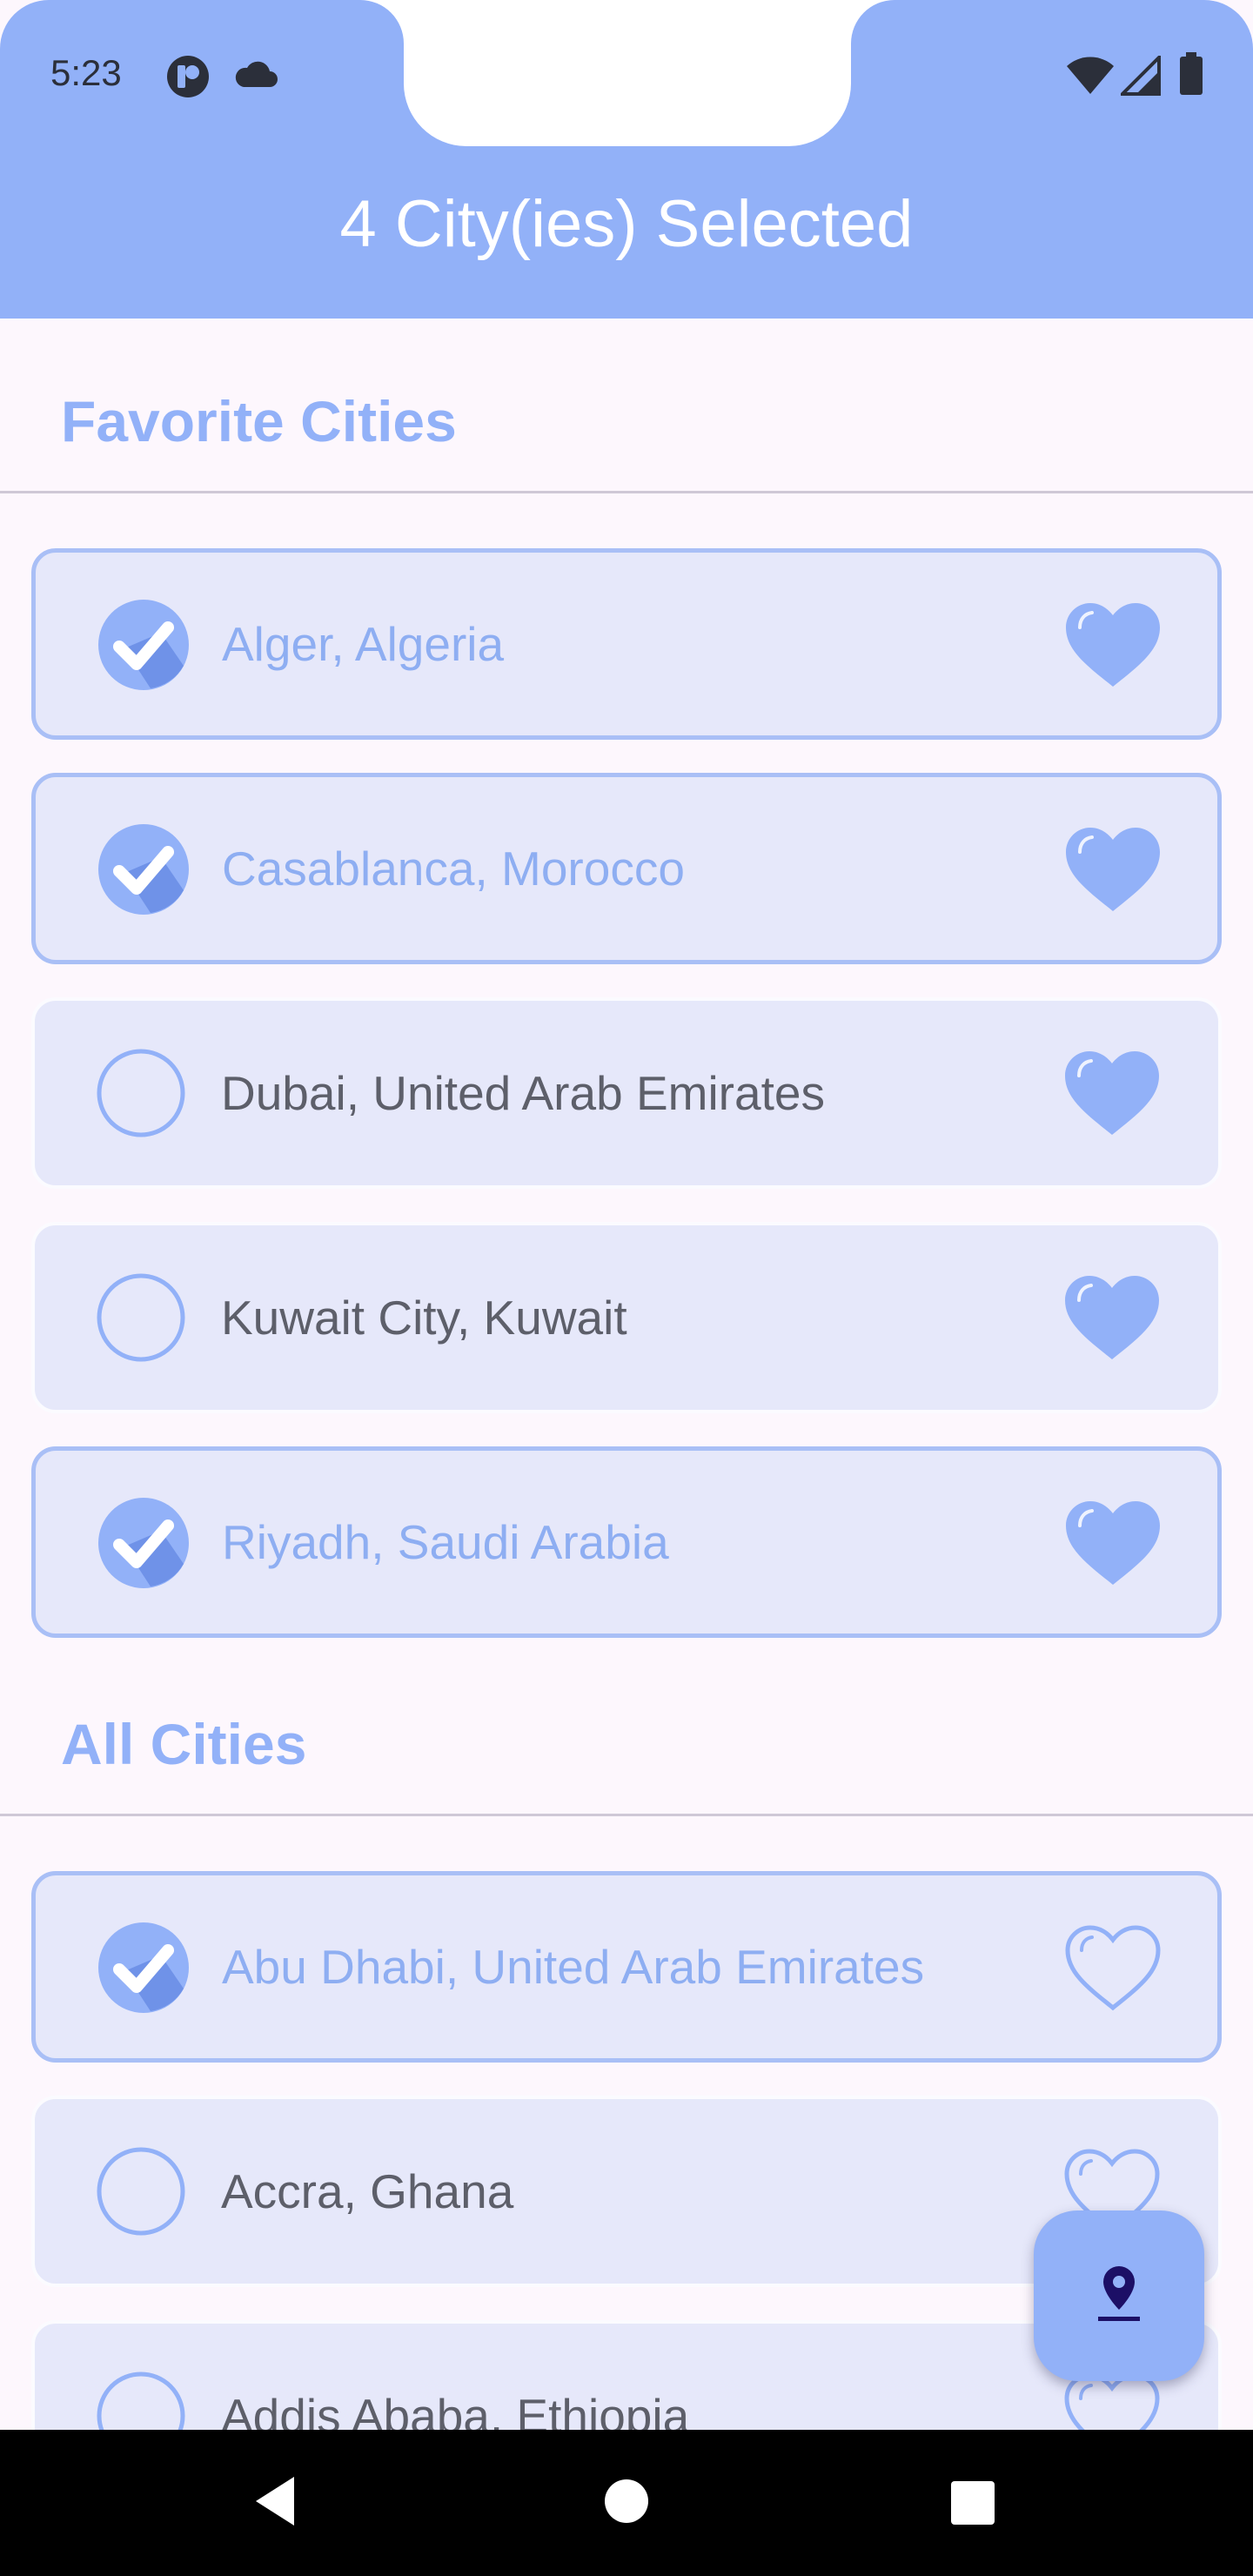  What do you see at coordinates (256, 77) in the screenshot?
I see `cloud-icon` at bounding box center [256, 77].